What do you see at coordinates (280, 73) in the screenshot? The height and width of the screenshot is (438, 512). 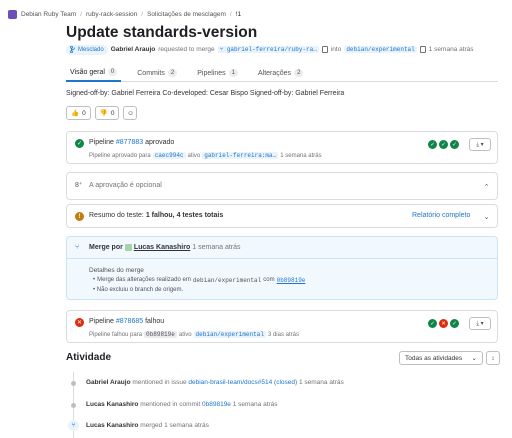 I see `tab-changes: Alterações 2` at bounding box center [280, 73].